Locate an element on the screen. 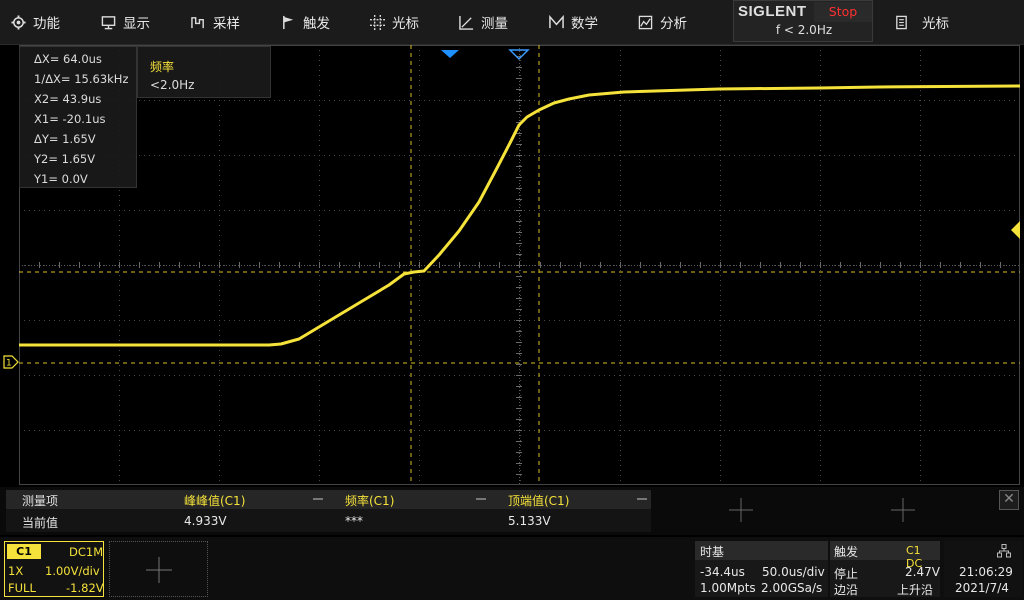  trigger-title: 触发 is located at coordinates (846, 552).